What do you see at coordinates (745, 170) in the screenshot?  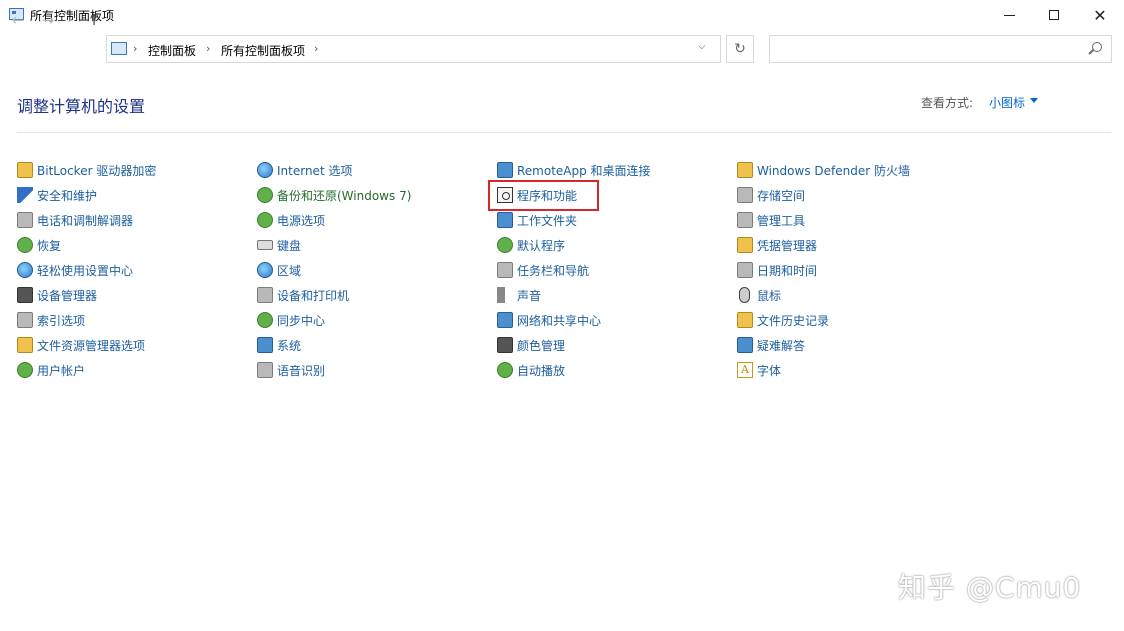 I see `firewall-icon` at bounding box center [745, 170].